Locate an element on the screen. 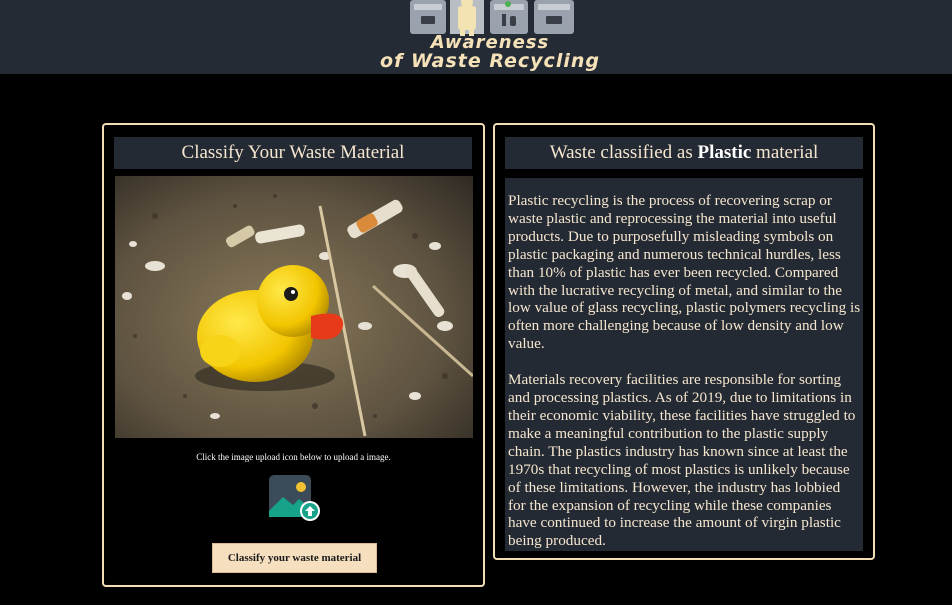 This screenshot has width=952, height=605. recycling-bins-person-logo is located at coordinates (492, 18).